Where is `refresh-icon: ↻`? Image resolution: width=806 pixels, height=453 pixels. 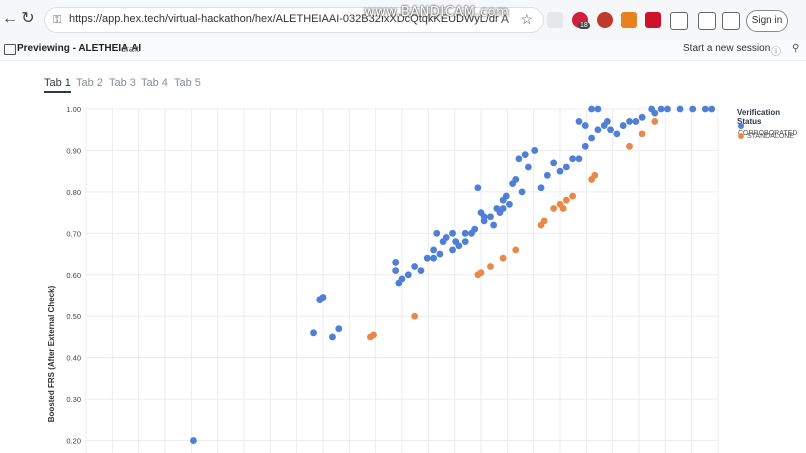 refresh-icon: ↻ is located at coordinates (28, 19).